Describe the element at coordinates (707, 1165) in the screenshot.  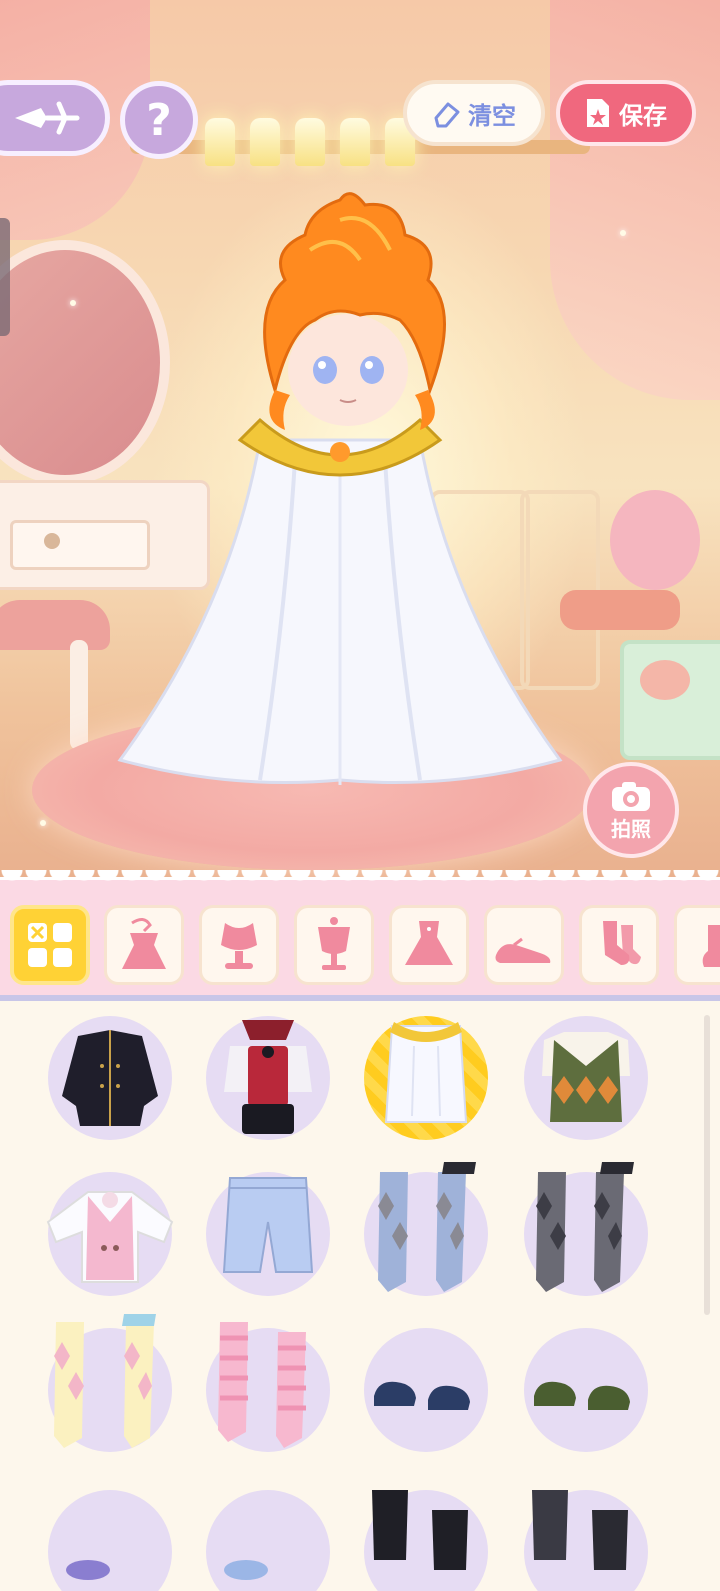
I see `scrollbar` at that location.